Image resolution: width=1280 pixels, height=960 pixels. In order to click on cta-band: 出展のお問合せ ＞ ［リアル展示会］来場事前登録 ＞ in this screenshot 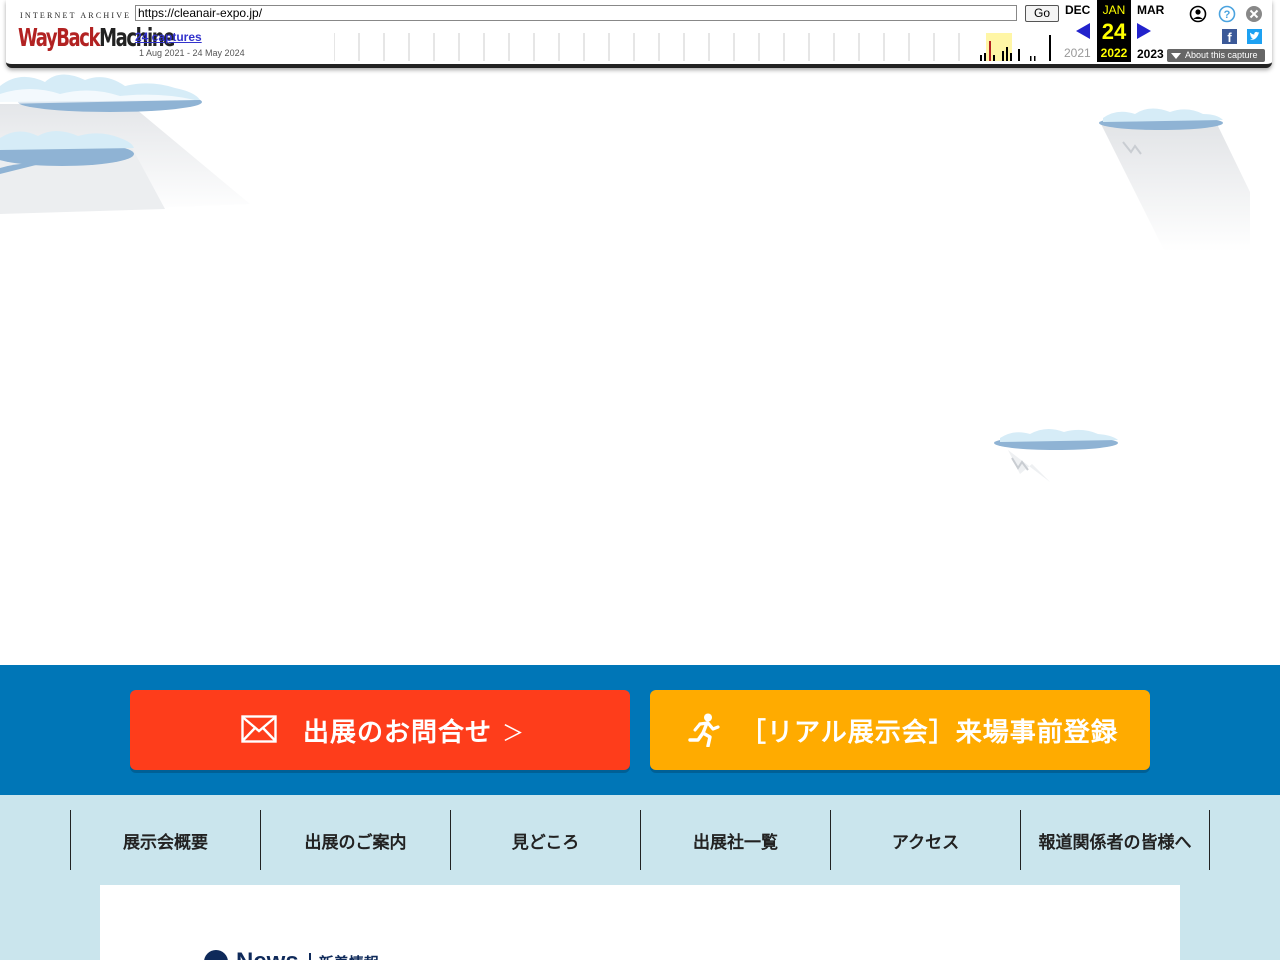, I will do `click(640, 730)`.